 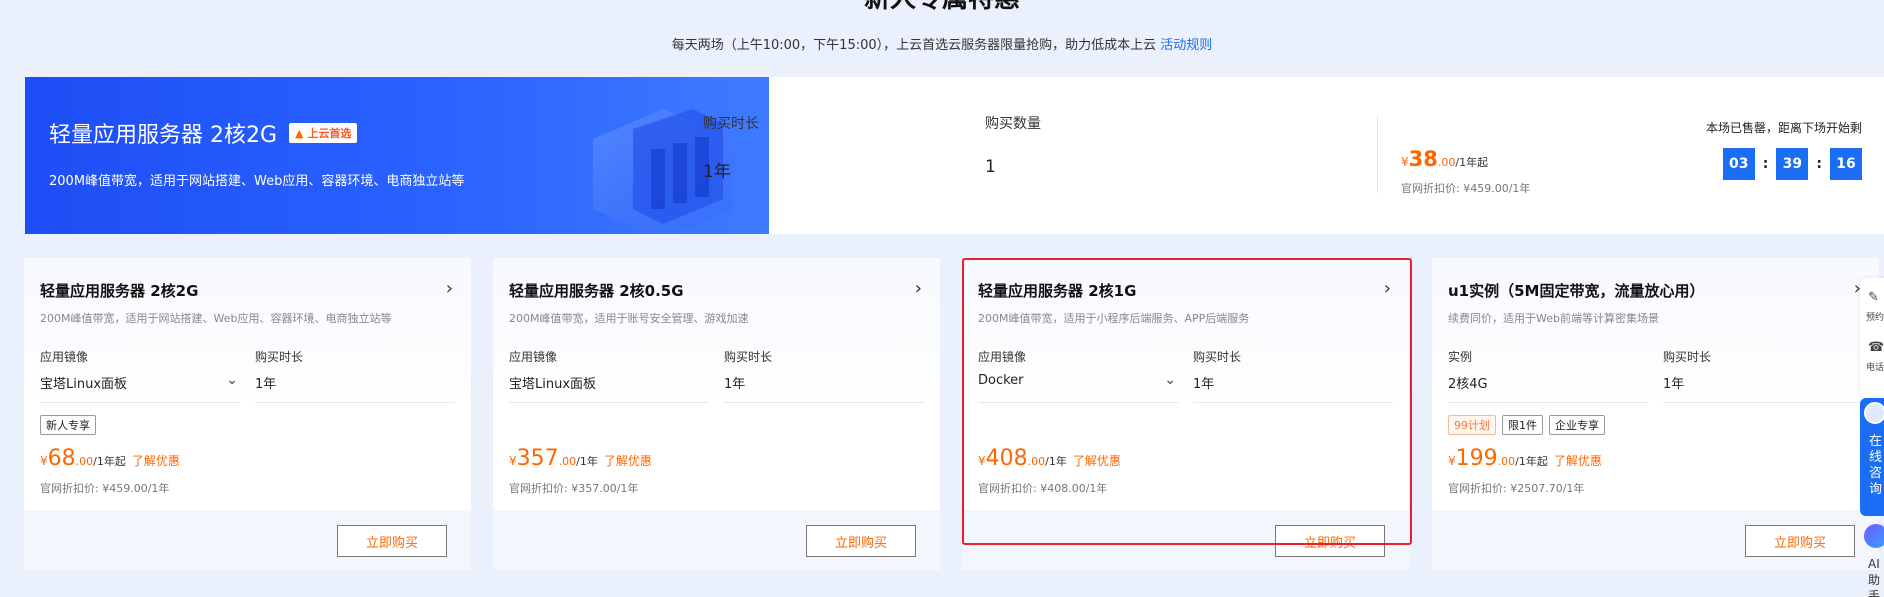 I want to click on banner-price: ¥38.00/1年起, so click(x=1444, y=159).